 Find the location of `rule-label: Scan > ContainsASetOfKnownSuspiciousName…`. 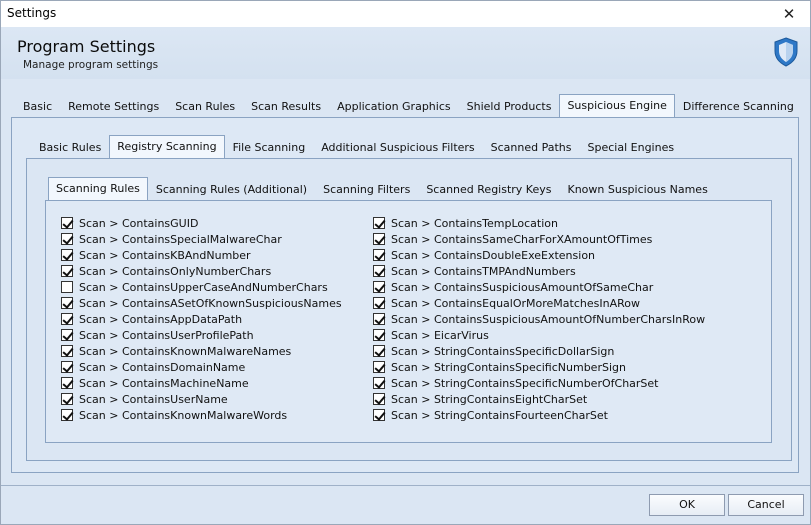

rule-label: Scan > ContainsASetOfKnownSuspiciousName… is located at coordinates (210, 303).